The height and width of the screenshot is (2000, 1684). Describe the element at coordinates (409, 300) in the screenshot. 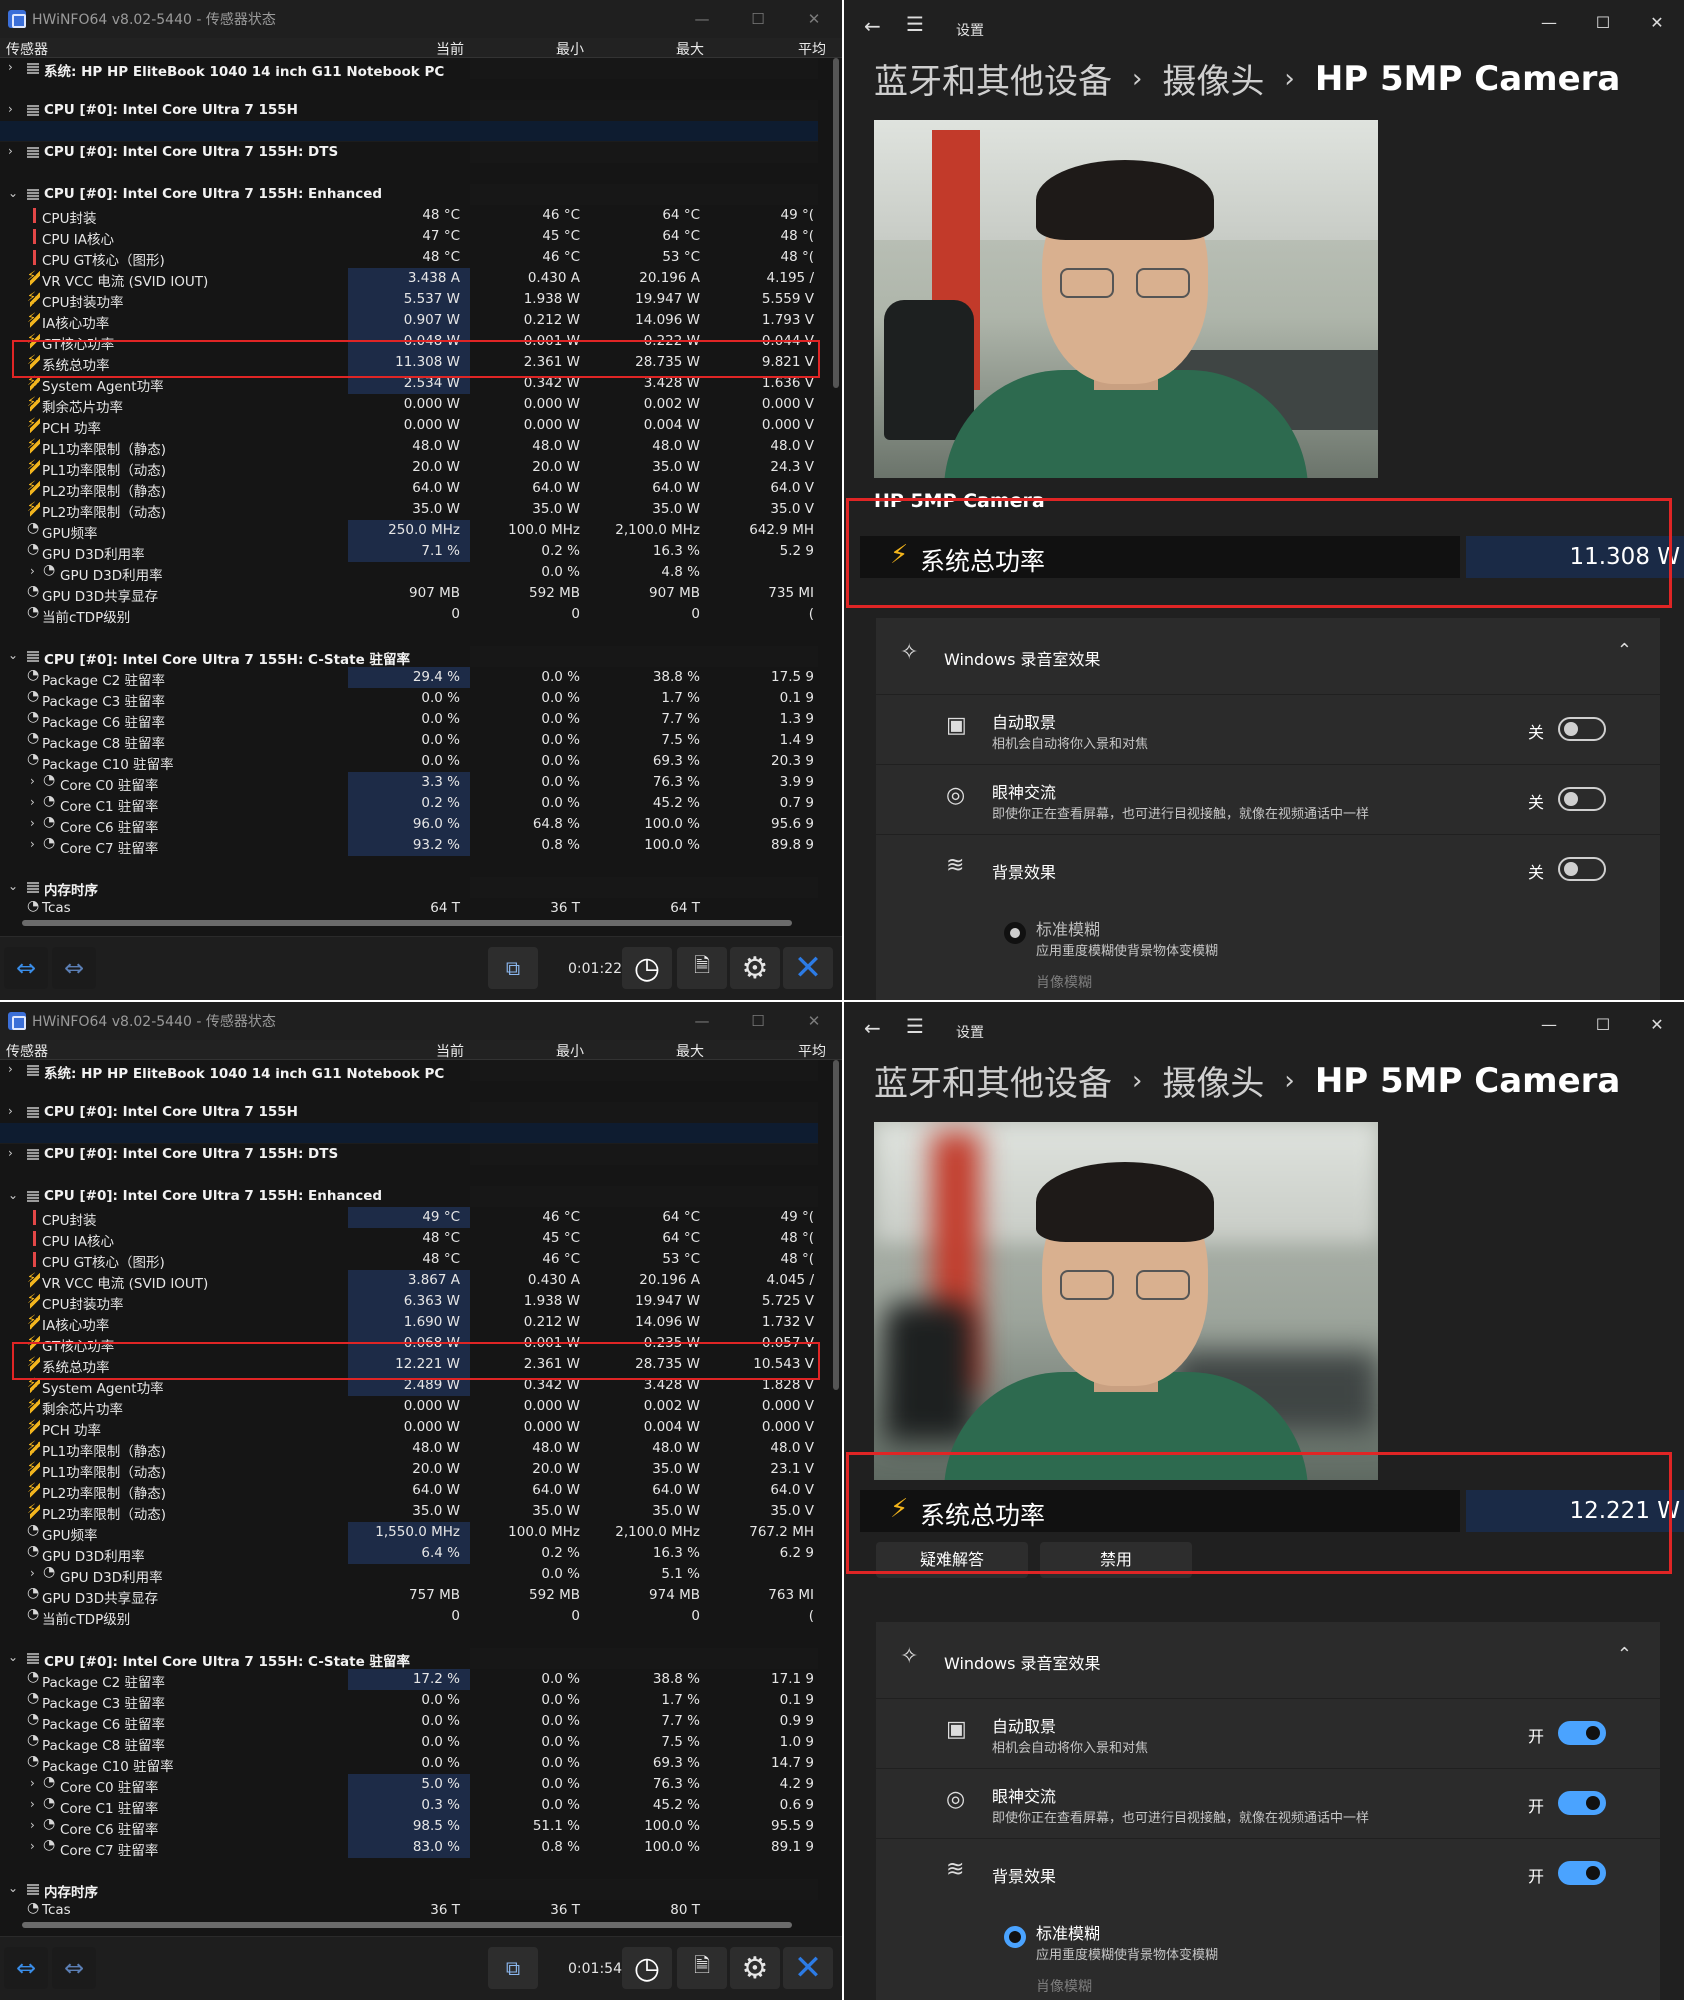

I see `hw-sensor-row: CPU封装功率 5.537 W 1.938 W 19.947 W 5.559 V` at that location.